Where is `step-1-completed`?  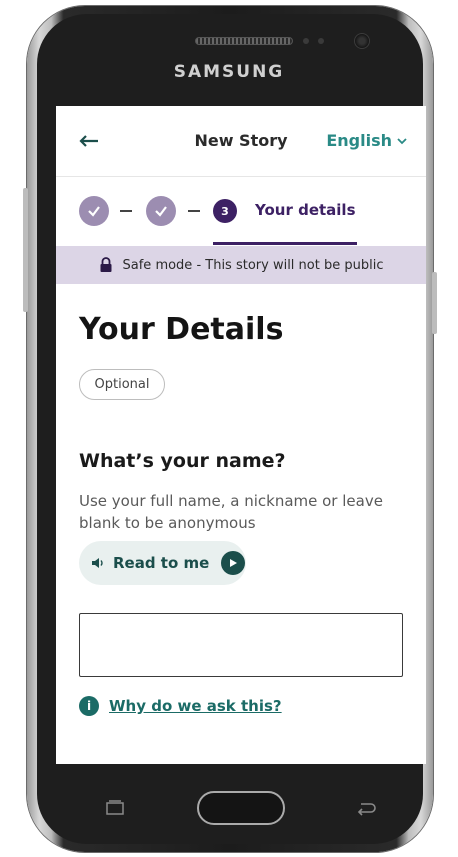
step-1-completed is located at coordinates (94, 211).